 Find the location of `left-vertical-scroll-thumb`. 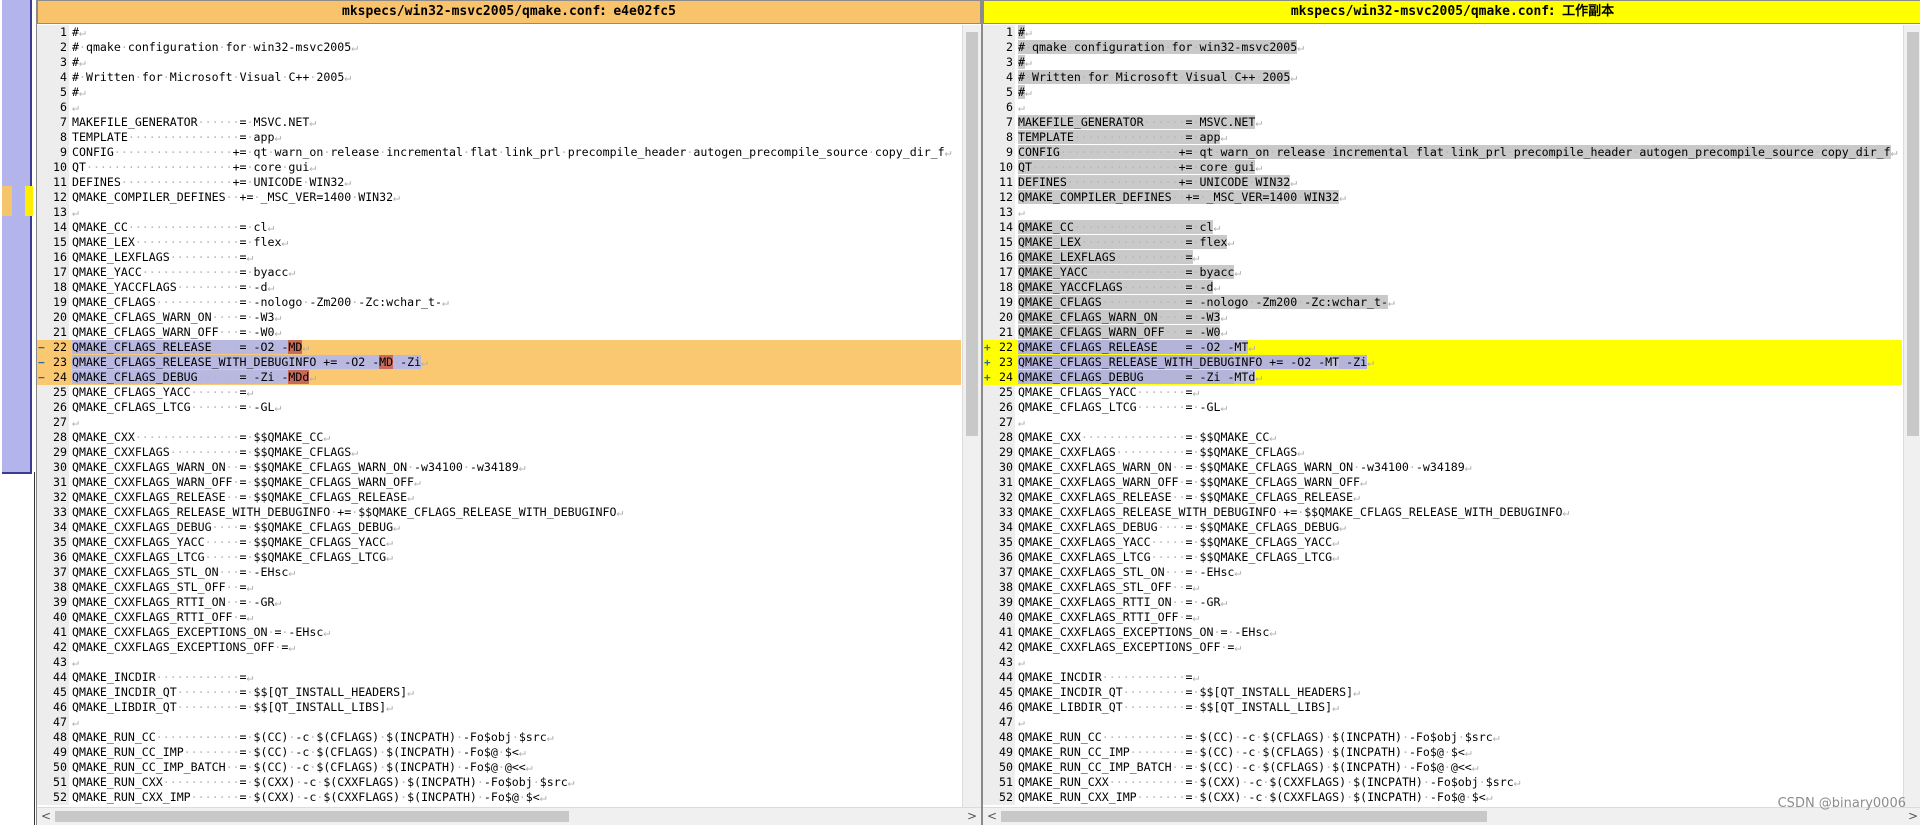

left-vertical-scroll-thumb is located at coordinates (972, 234).